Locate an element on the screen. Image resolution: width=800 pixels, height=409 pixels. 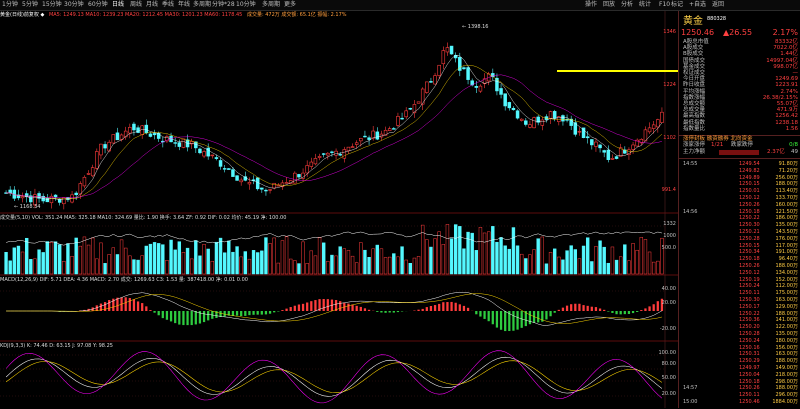
tick-volume: 96.40万 is located at coordinates (788, 259).